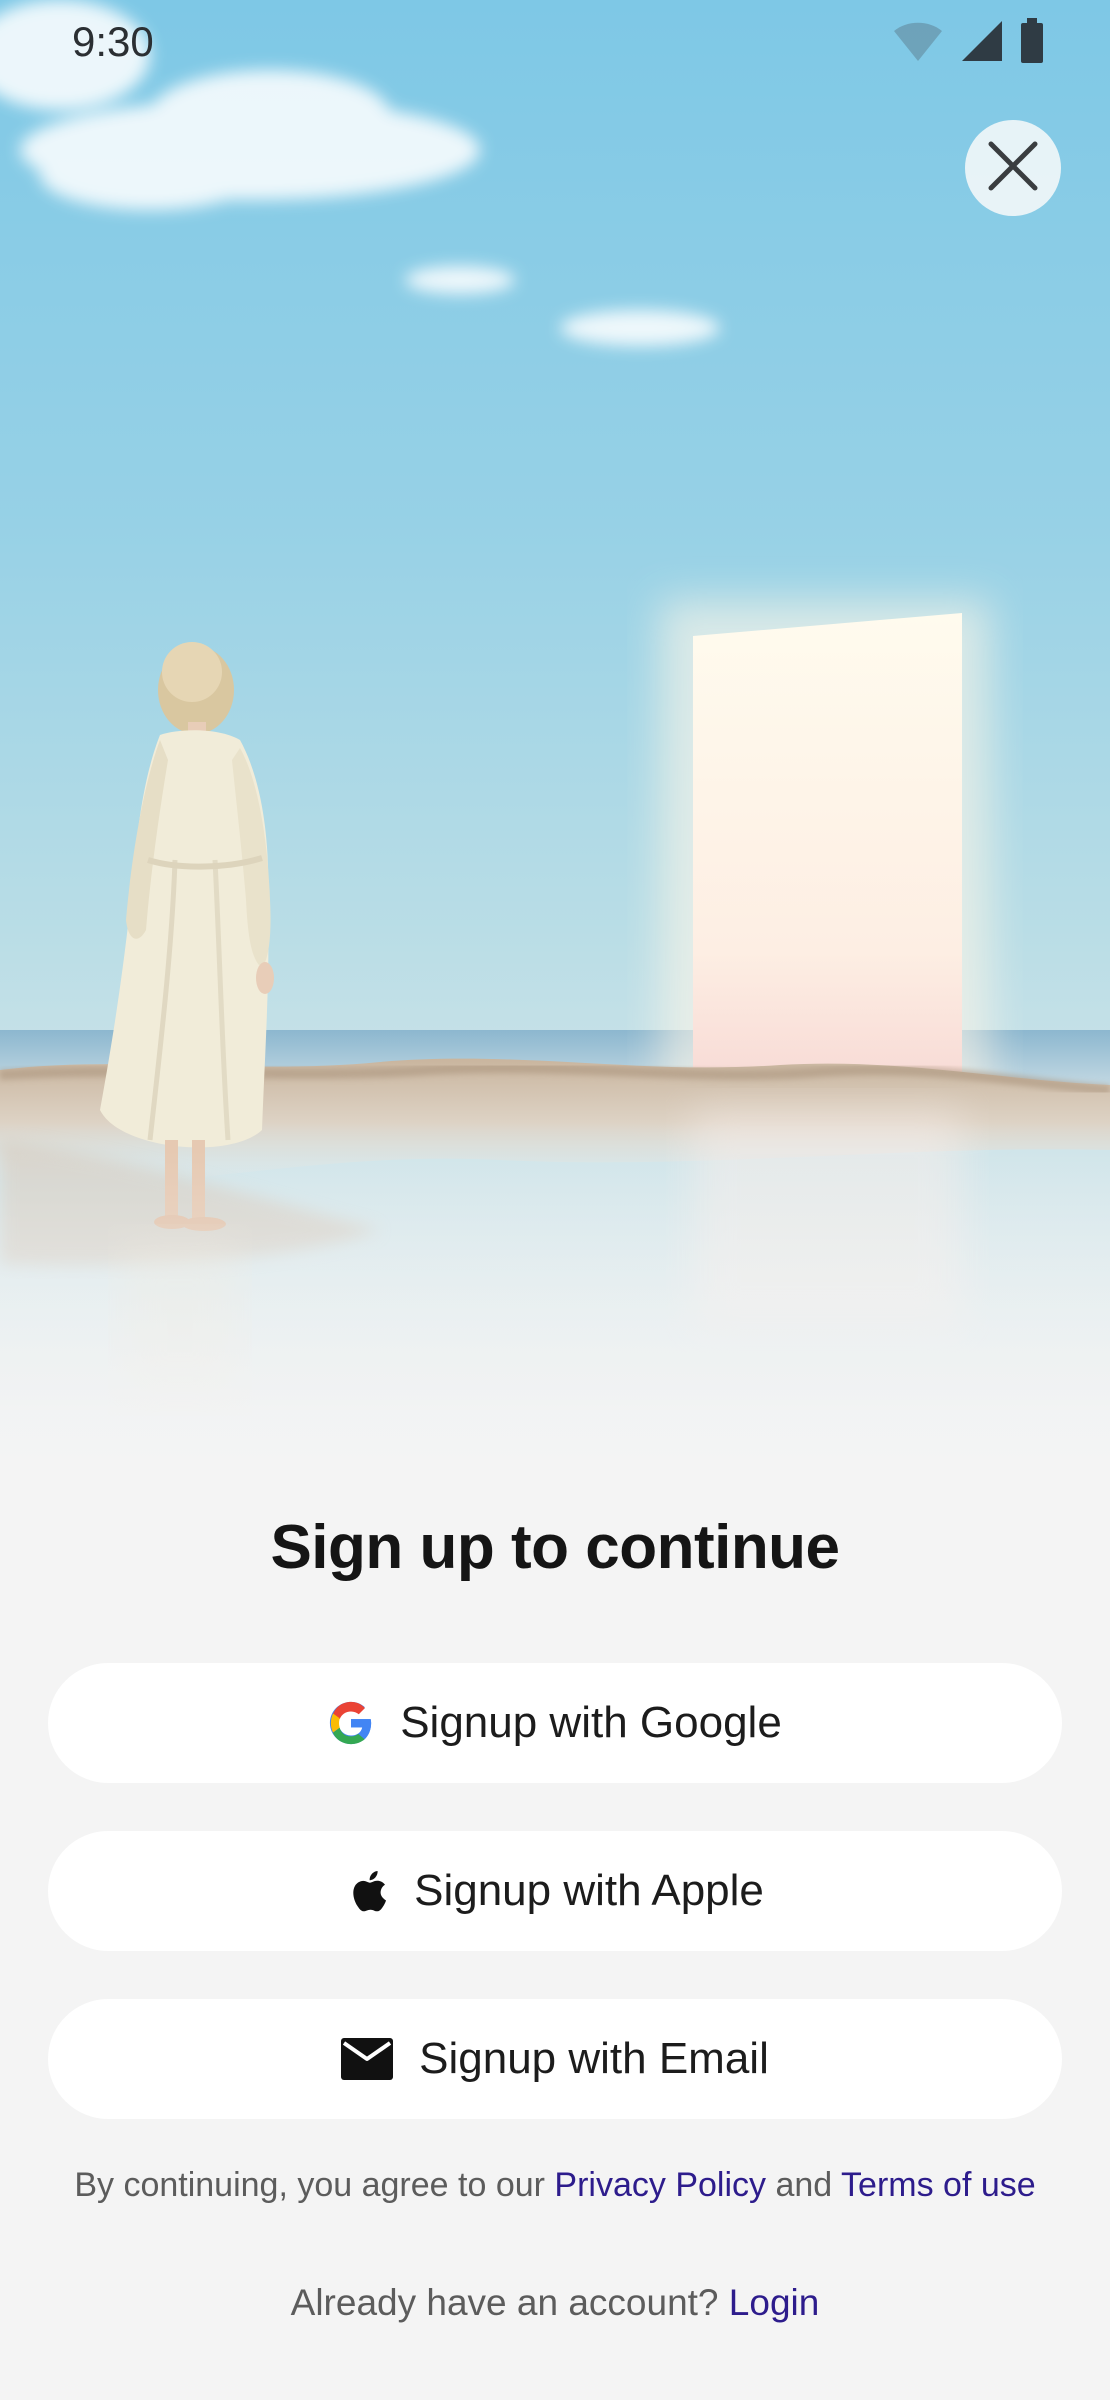 Image resolution: width=1110 pixels, height=2400 pixels. I want to click on status-bar: 9:30, so click(555, 42).